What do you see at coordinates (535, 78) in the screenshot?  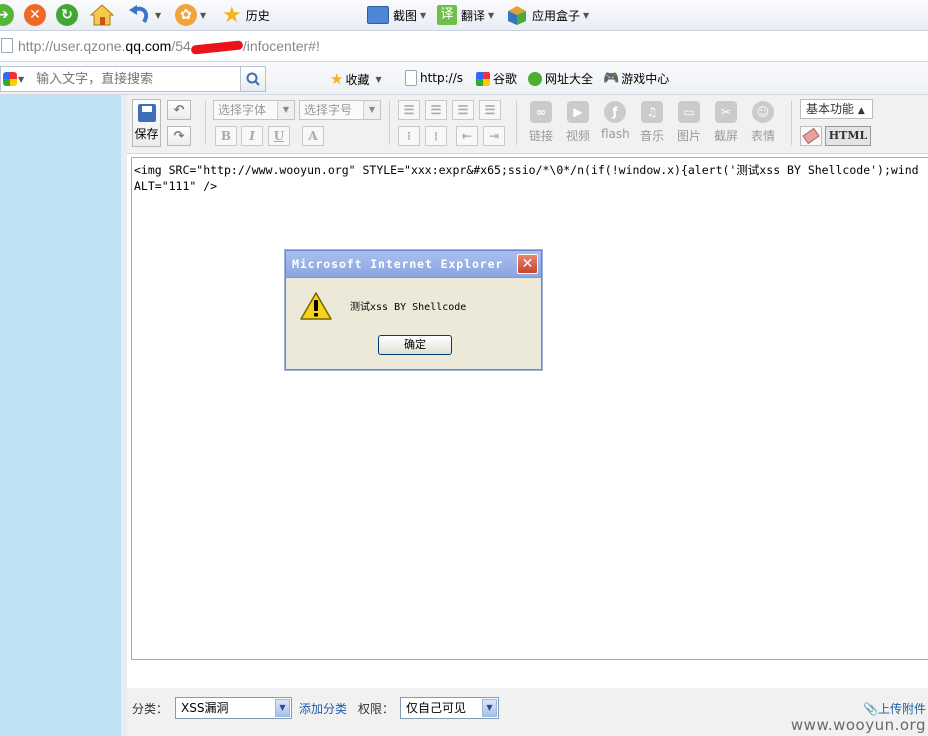 I see `ie-icon` at bounding box center [535, 78].